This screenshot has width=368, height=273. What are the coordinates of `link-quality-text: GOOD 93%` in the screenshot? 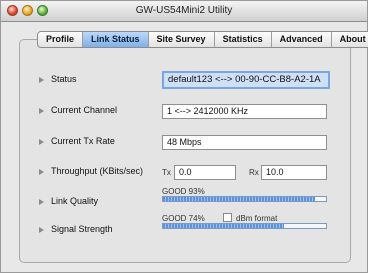 It's located at (183, 191).